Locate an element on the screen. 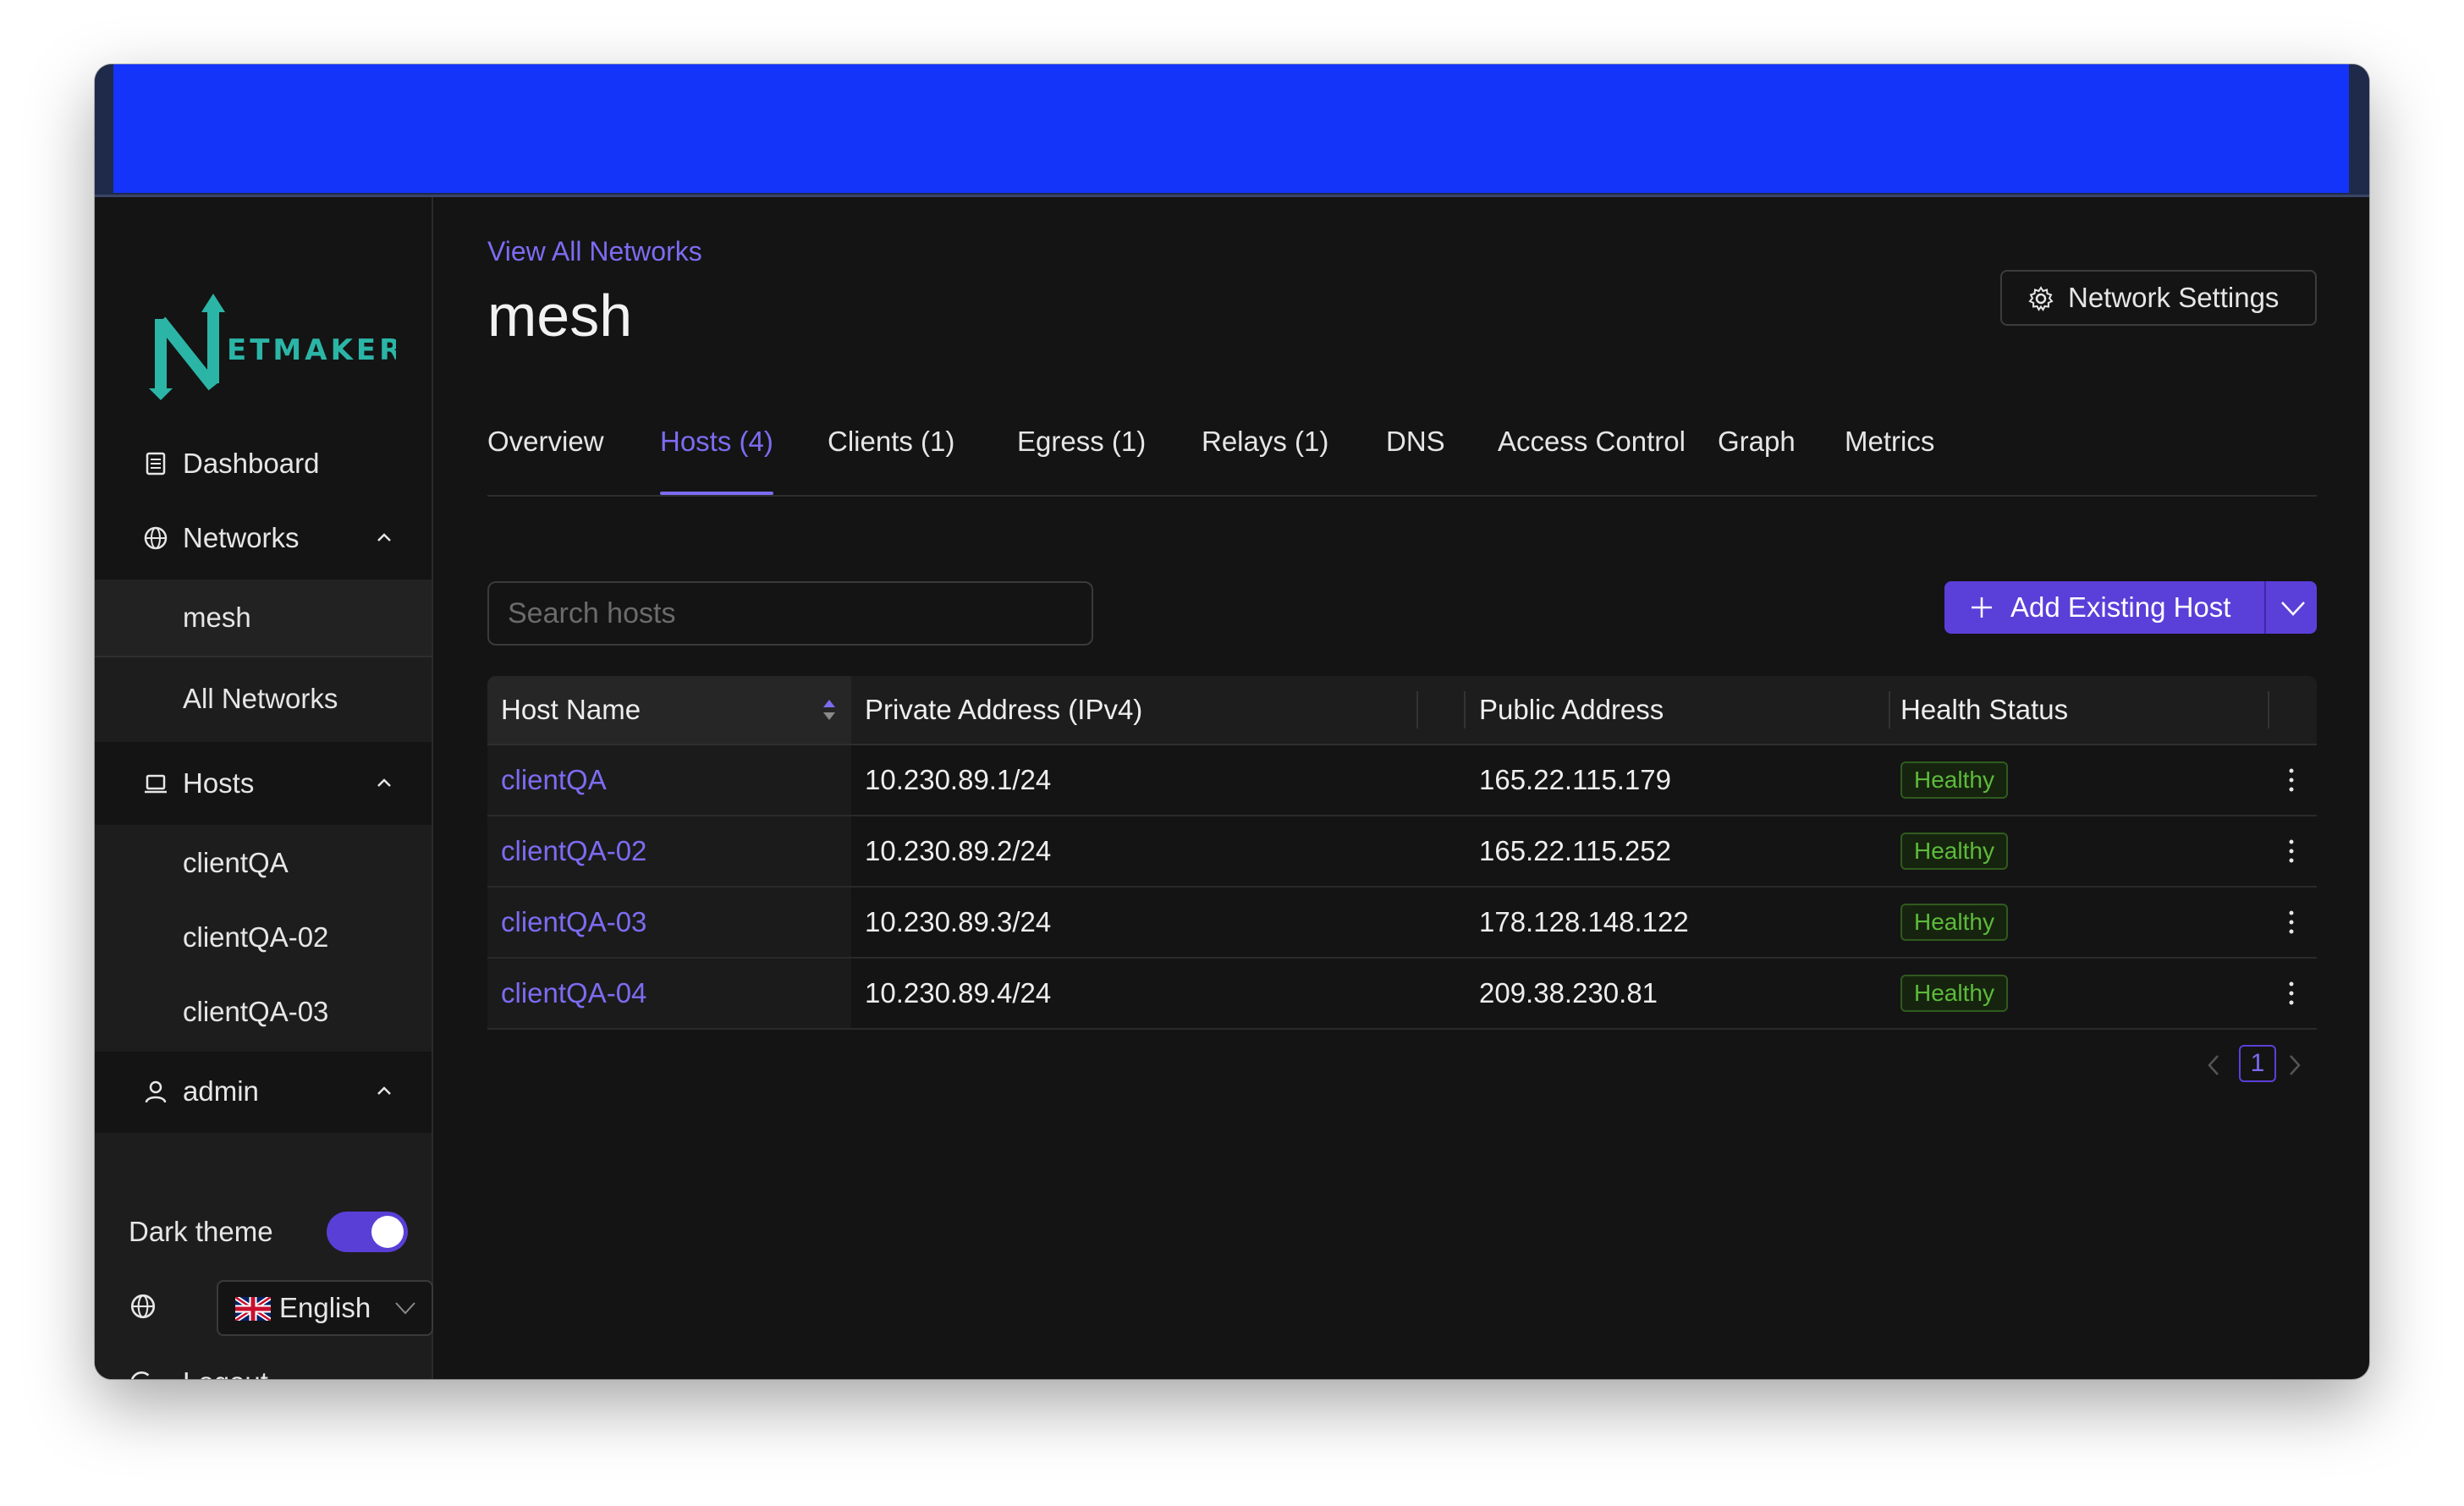  sidebar-item-host: clientQA-03 is located at coordinates (263, 1012).